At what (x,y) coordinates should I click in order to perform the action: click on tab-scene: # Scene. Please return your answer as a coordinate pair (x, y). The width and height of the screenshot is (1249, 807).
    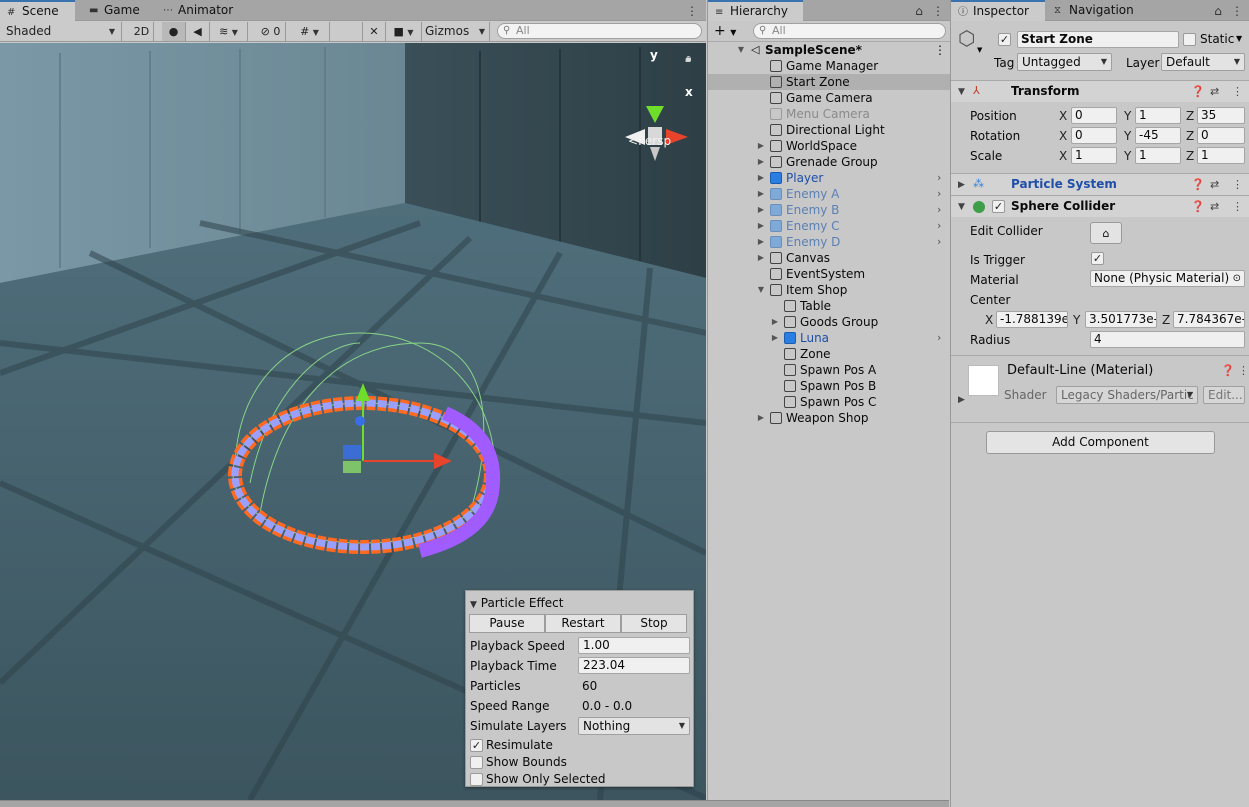
    Looking at the image, I should click on (37, 10).